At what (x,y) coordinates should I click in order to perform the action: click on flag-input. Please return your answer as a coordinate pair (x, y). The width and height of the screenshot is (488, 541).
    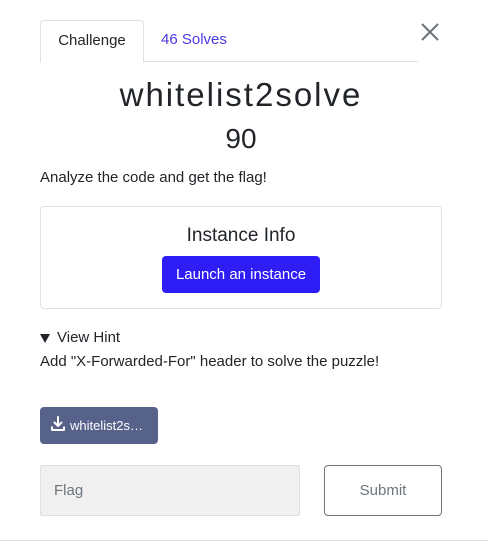
    Looking at the image, I should click on (170, 490).